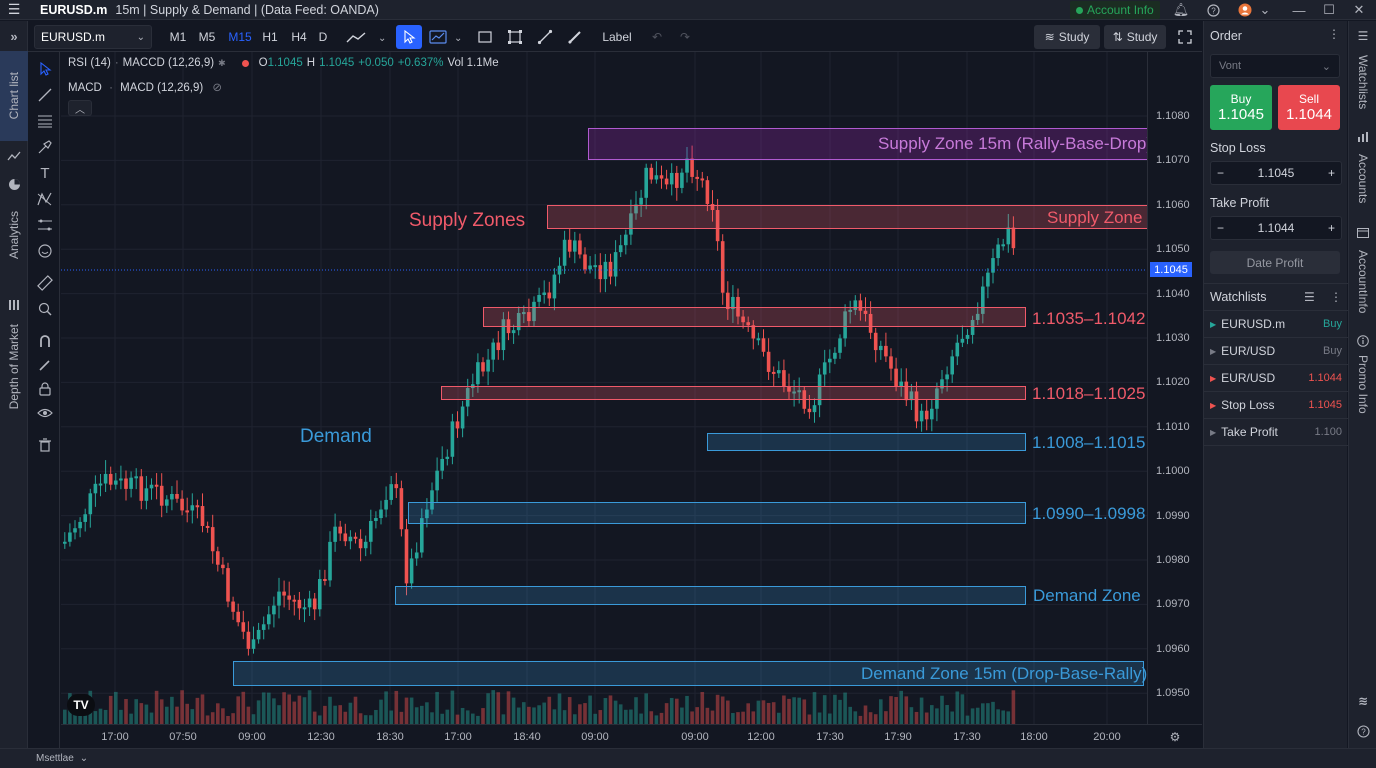 The image size is (1376, 768). Describe the element at coordinates (45, 147) in the screenshot. I see `brush-tool-icon` at that location.